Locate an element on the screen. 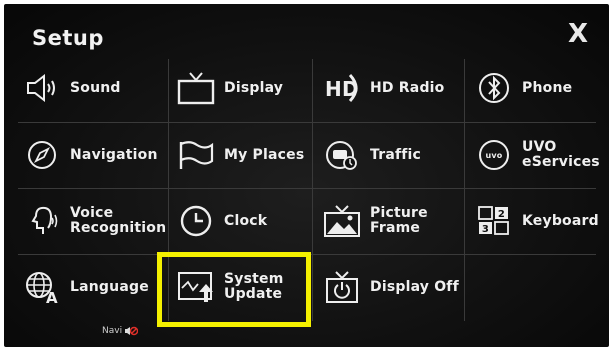 The image size is (615, 352). menu-item-clock: Clock is located at coordinates (221, 221).